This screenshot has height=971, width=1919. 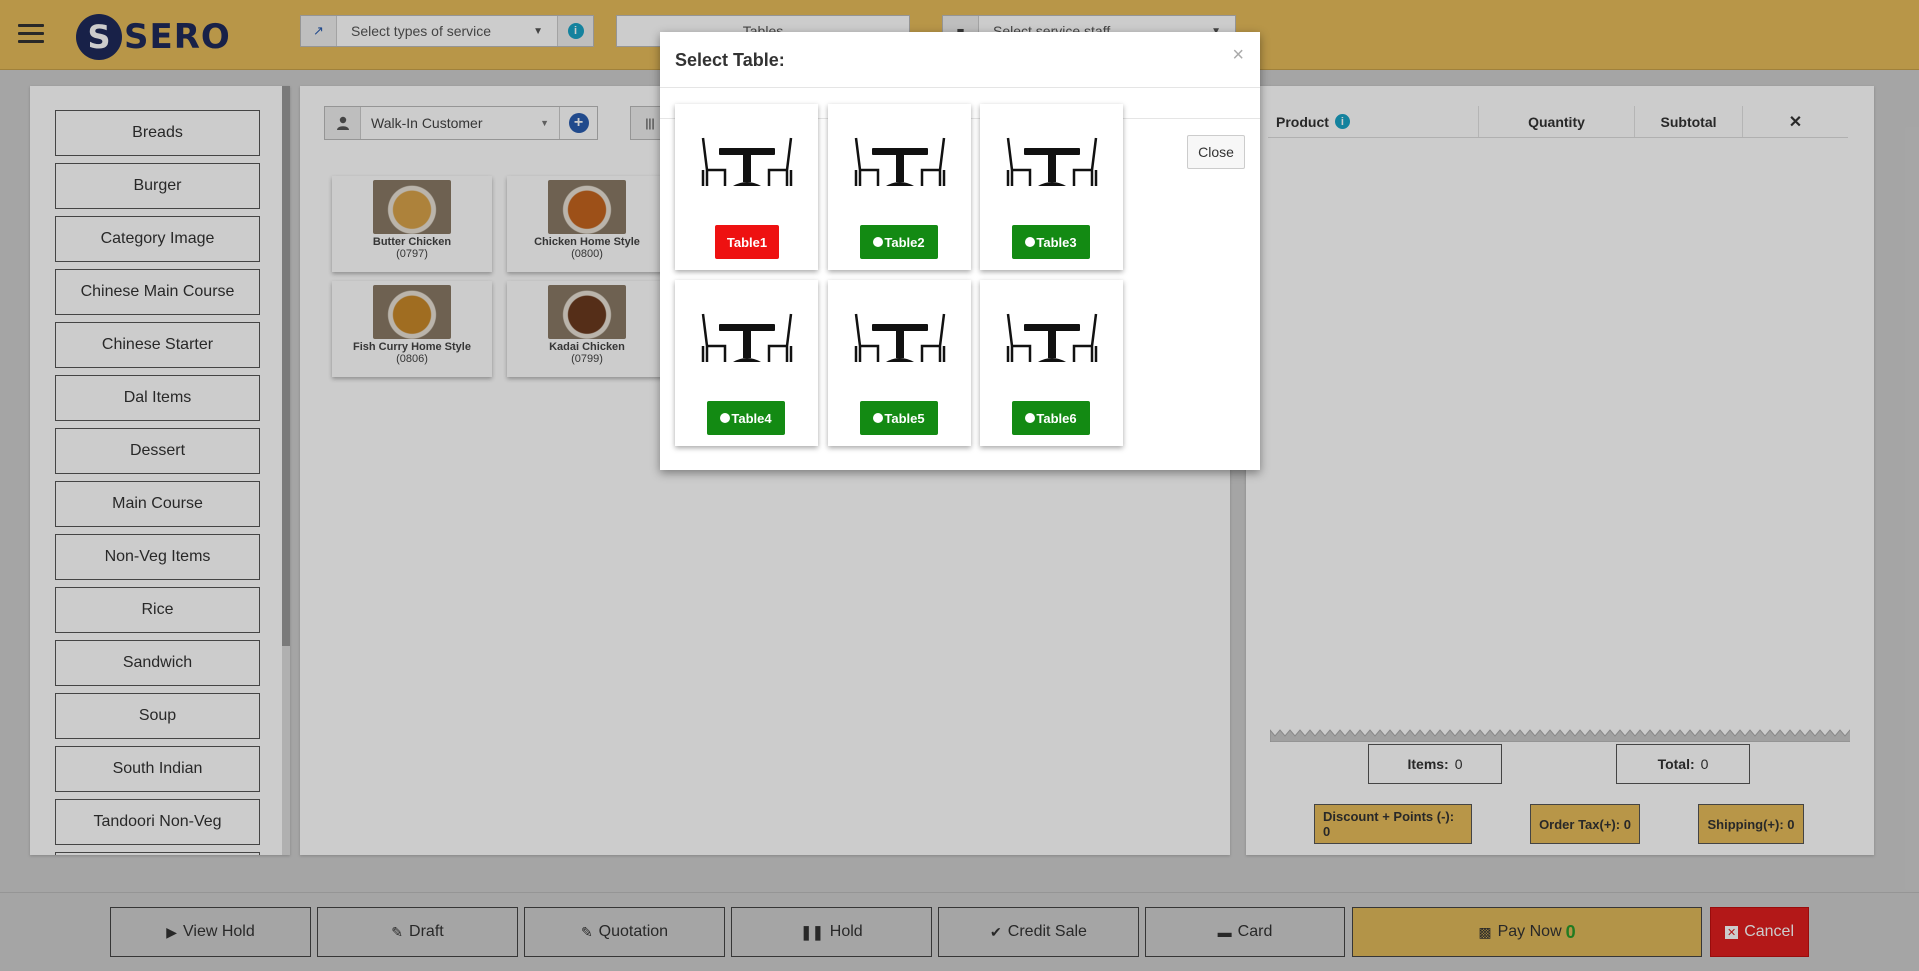 I want to click on table-button: Table4, so click(x=746, y=418).